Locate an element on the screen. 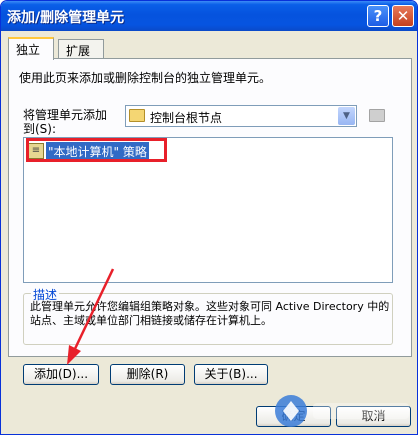 The image size is (418, 435). add-to-value: 控制台根节点 is located at coordinates (186, 118).